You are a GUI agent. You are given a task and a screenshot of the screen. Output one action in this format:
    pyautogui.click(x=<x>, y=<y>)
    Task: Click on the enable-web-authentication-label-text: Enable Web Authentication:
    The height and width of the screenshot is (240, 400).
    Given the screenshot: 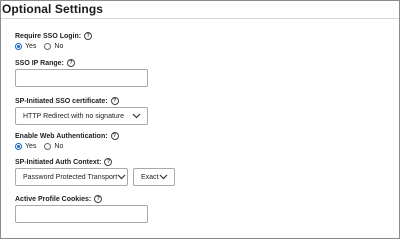 What is the action you would take?
    pyautogui.click(x=61, y=136)
    